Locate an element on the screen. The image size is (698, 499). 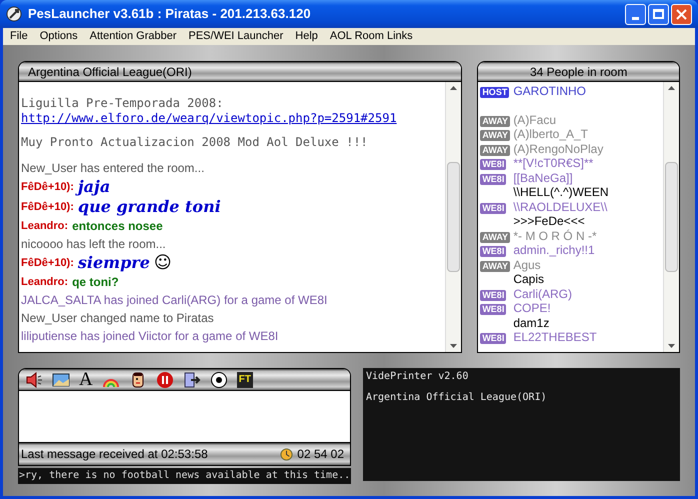
room-title: Argentina Official League(ORI) is located at coordinates (240, 72).